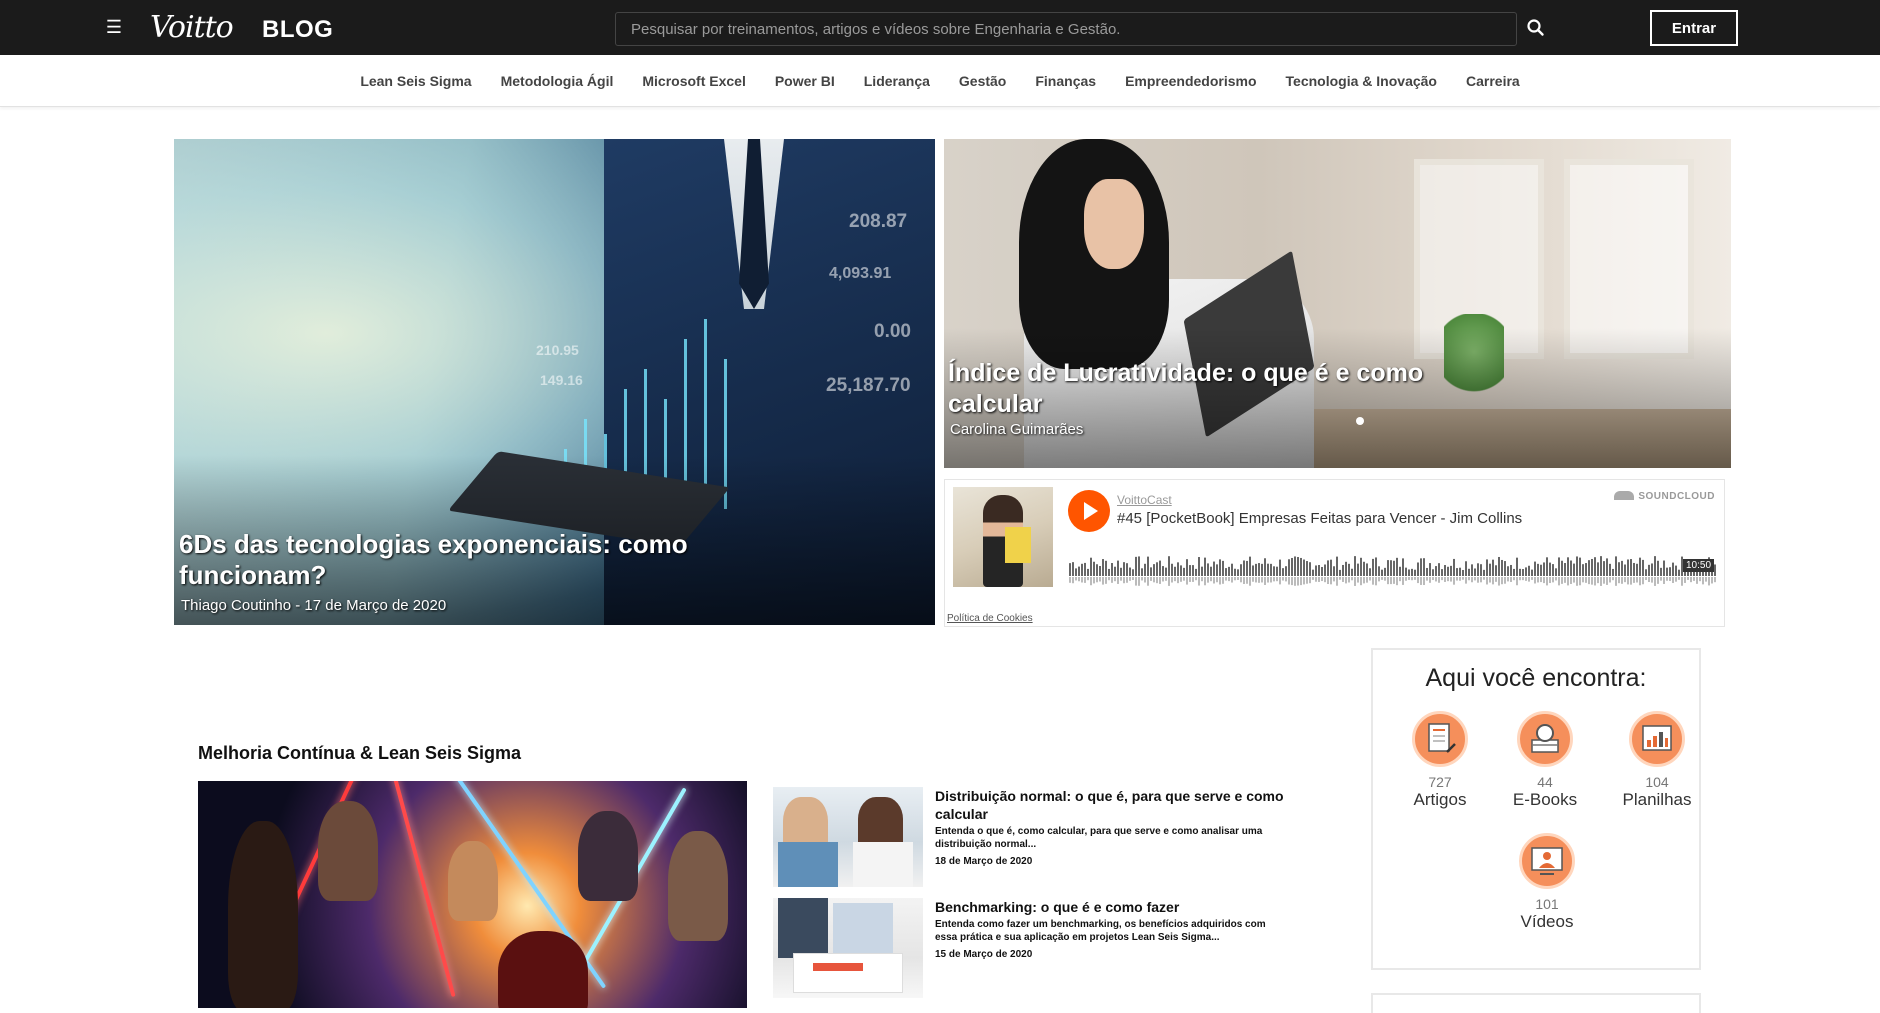 The width and height of the screenshot is (1880, 1013). What do you see at coordinates (1536, 28) in the screenshot?
I see `search-icon` at bounding box center [1536, 28].